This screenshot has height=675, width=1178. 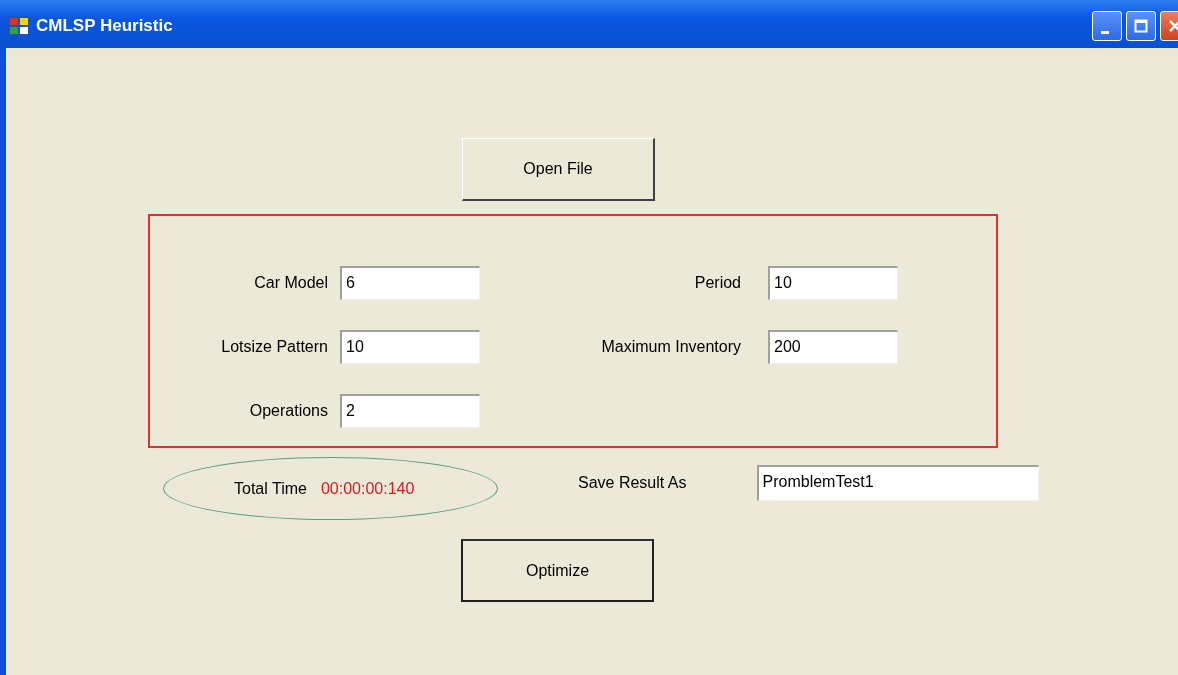 What do you see at coordinates (897, 482) in the screenshot?
I see `save-result-field: PromblemTest1` at bounding box center [897, 482].